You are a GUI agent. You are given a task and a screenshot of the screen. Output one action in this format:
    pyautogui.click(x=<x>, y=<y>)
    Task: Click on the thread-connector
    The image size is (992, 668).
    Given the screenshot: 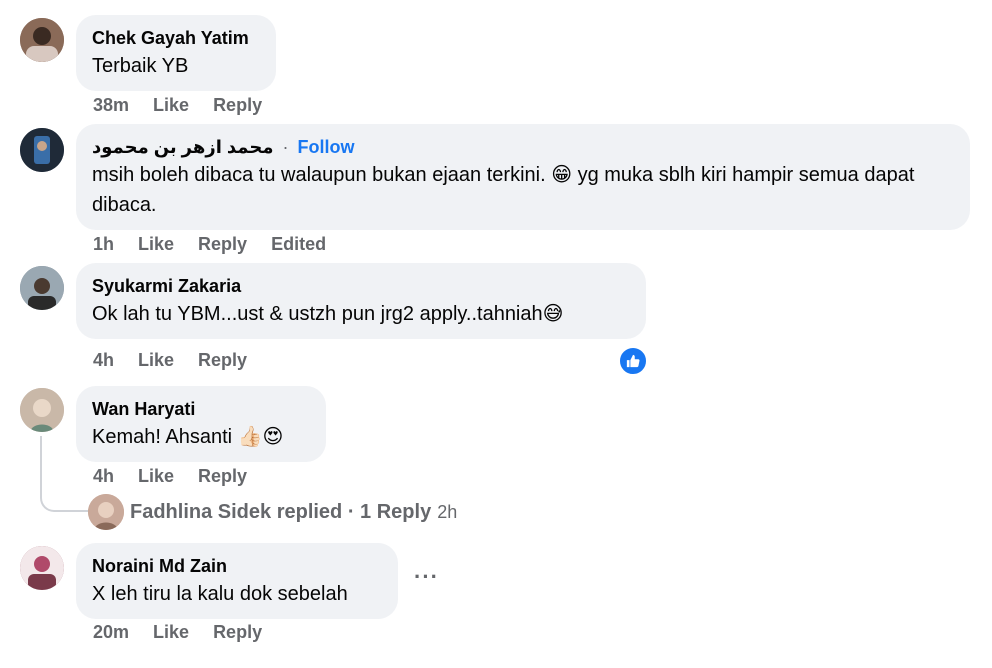 What is the action you would take?
    pyautogui.click(x=65, y=474)
    